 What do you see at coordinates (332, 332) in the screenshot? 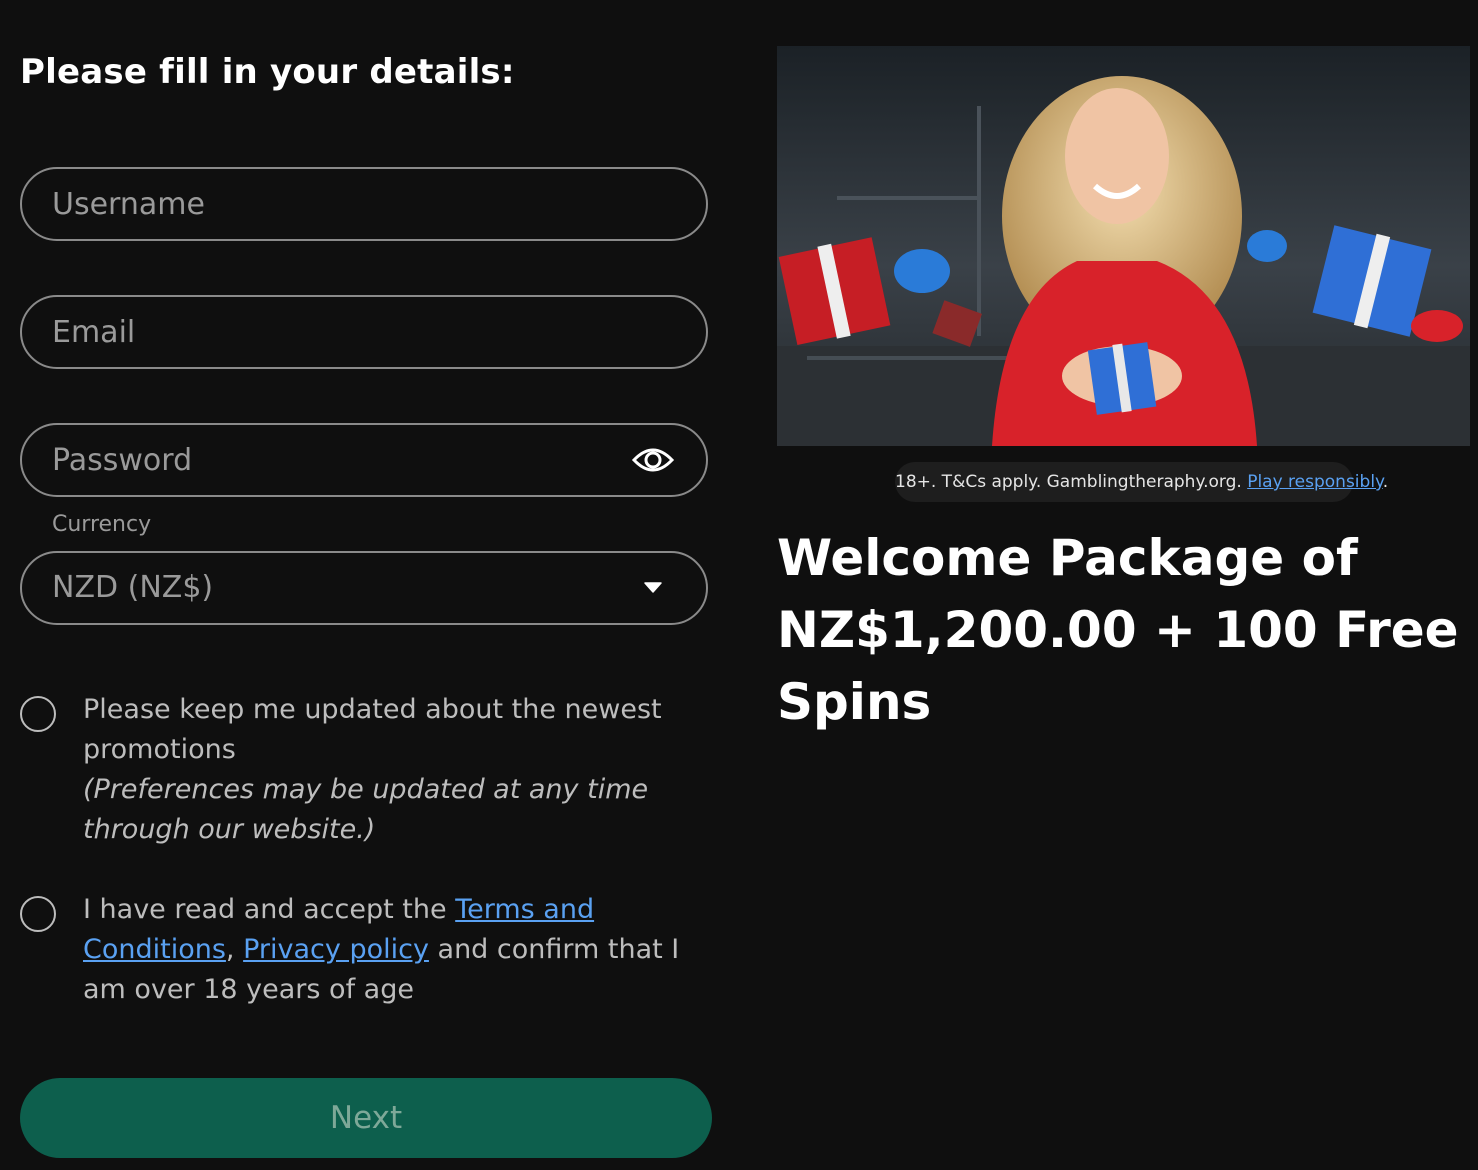
I see `email-input` at bounding box center [332, 332].